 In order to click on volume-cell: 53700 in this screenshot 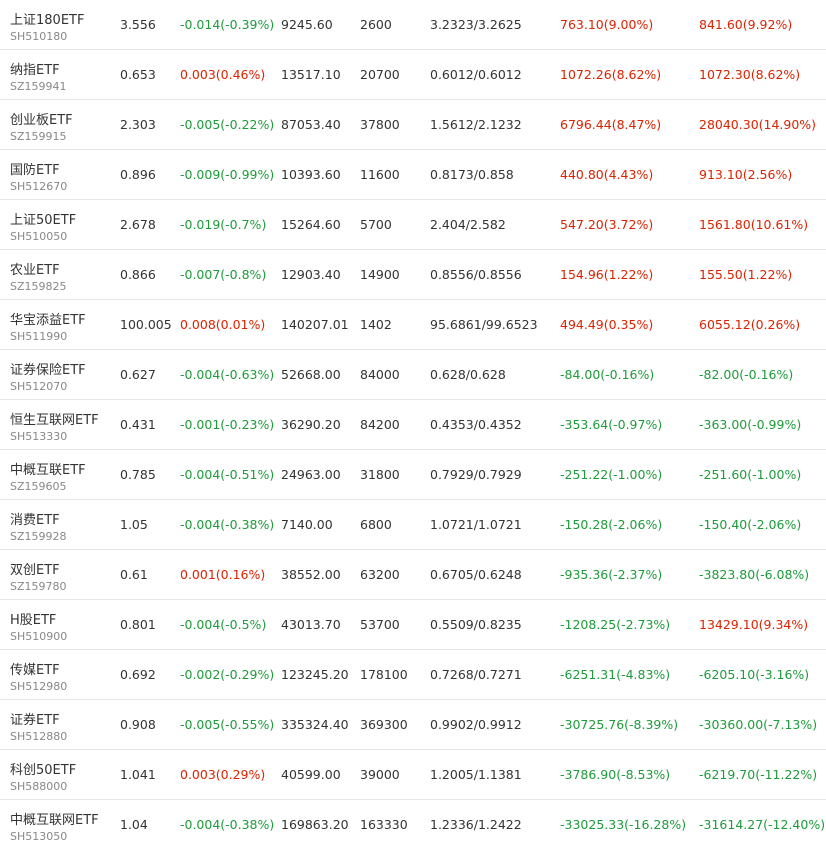, I will do `click(380, 624)`.